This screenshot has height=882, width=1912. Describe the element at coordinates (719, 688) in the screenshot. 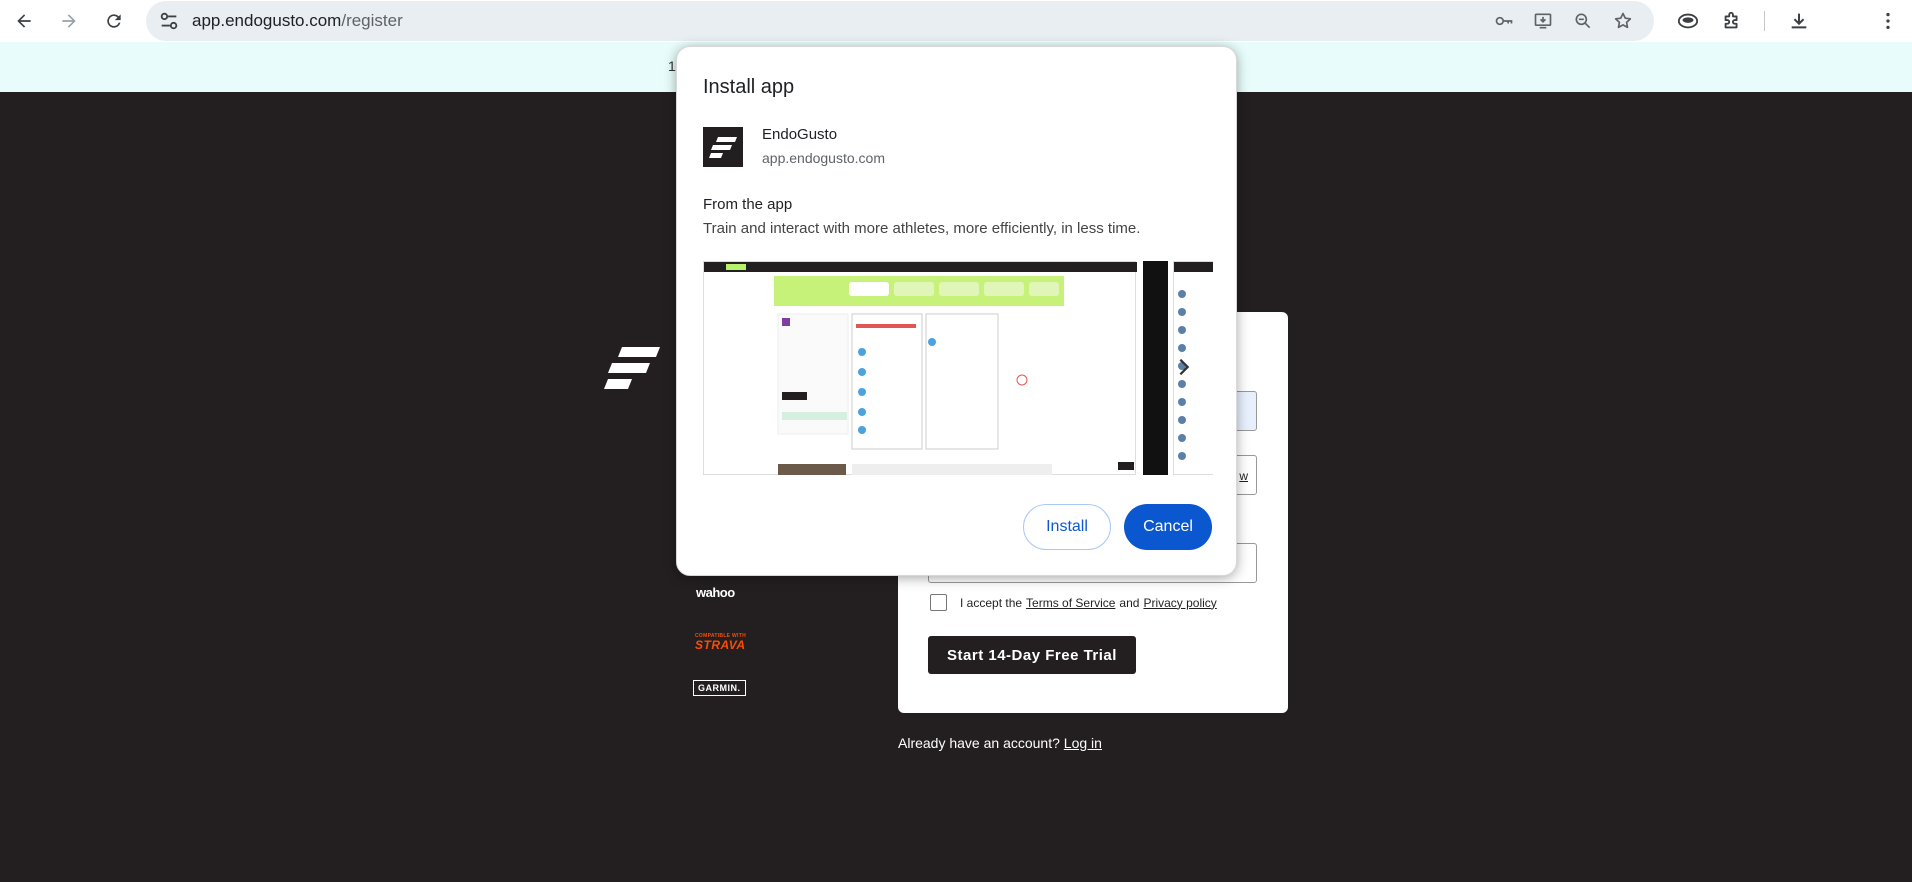

I see `garmin-logo: GARMIN.` at that location.